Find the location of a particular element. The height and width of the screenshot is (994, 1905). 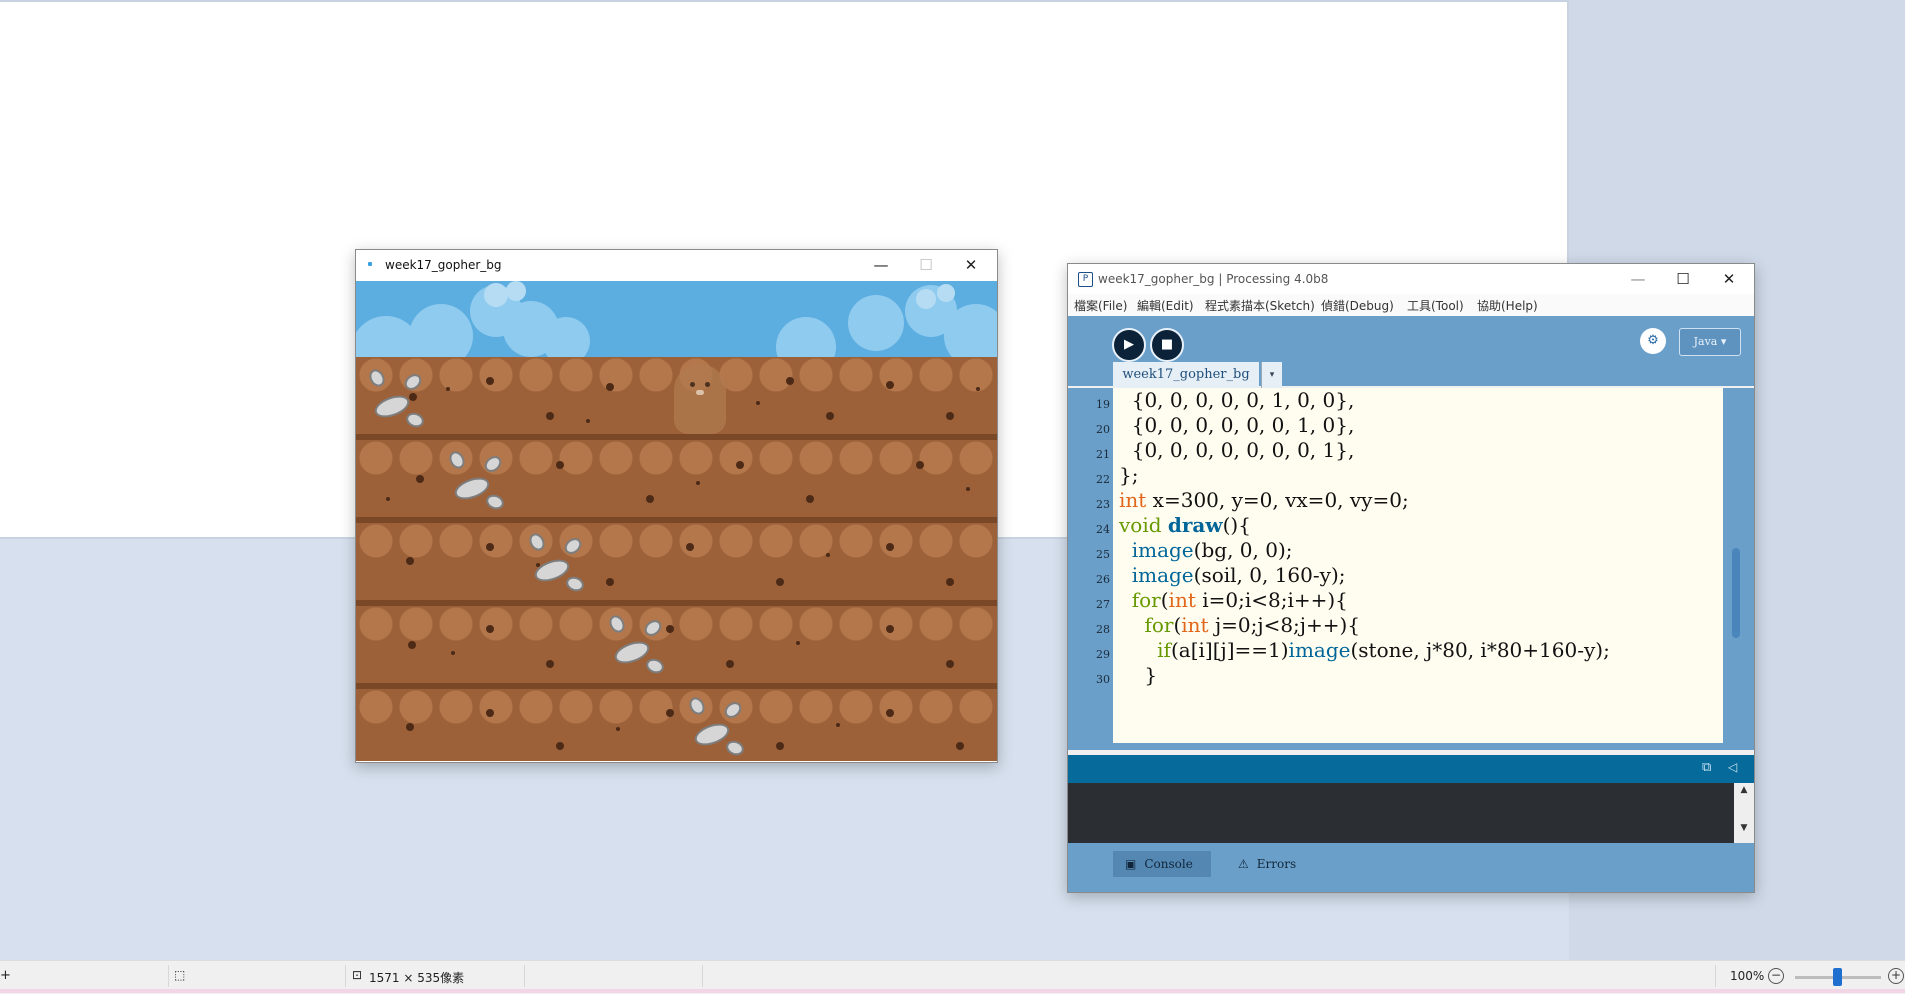

tab-errors: ⚠ Errors is located at coordinates (1266, 864).